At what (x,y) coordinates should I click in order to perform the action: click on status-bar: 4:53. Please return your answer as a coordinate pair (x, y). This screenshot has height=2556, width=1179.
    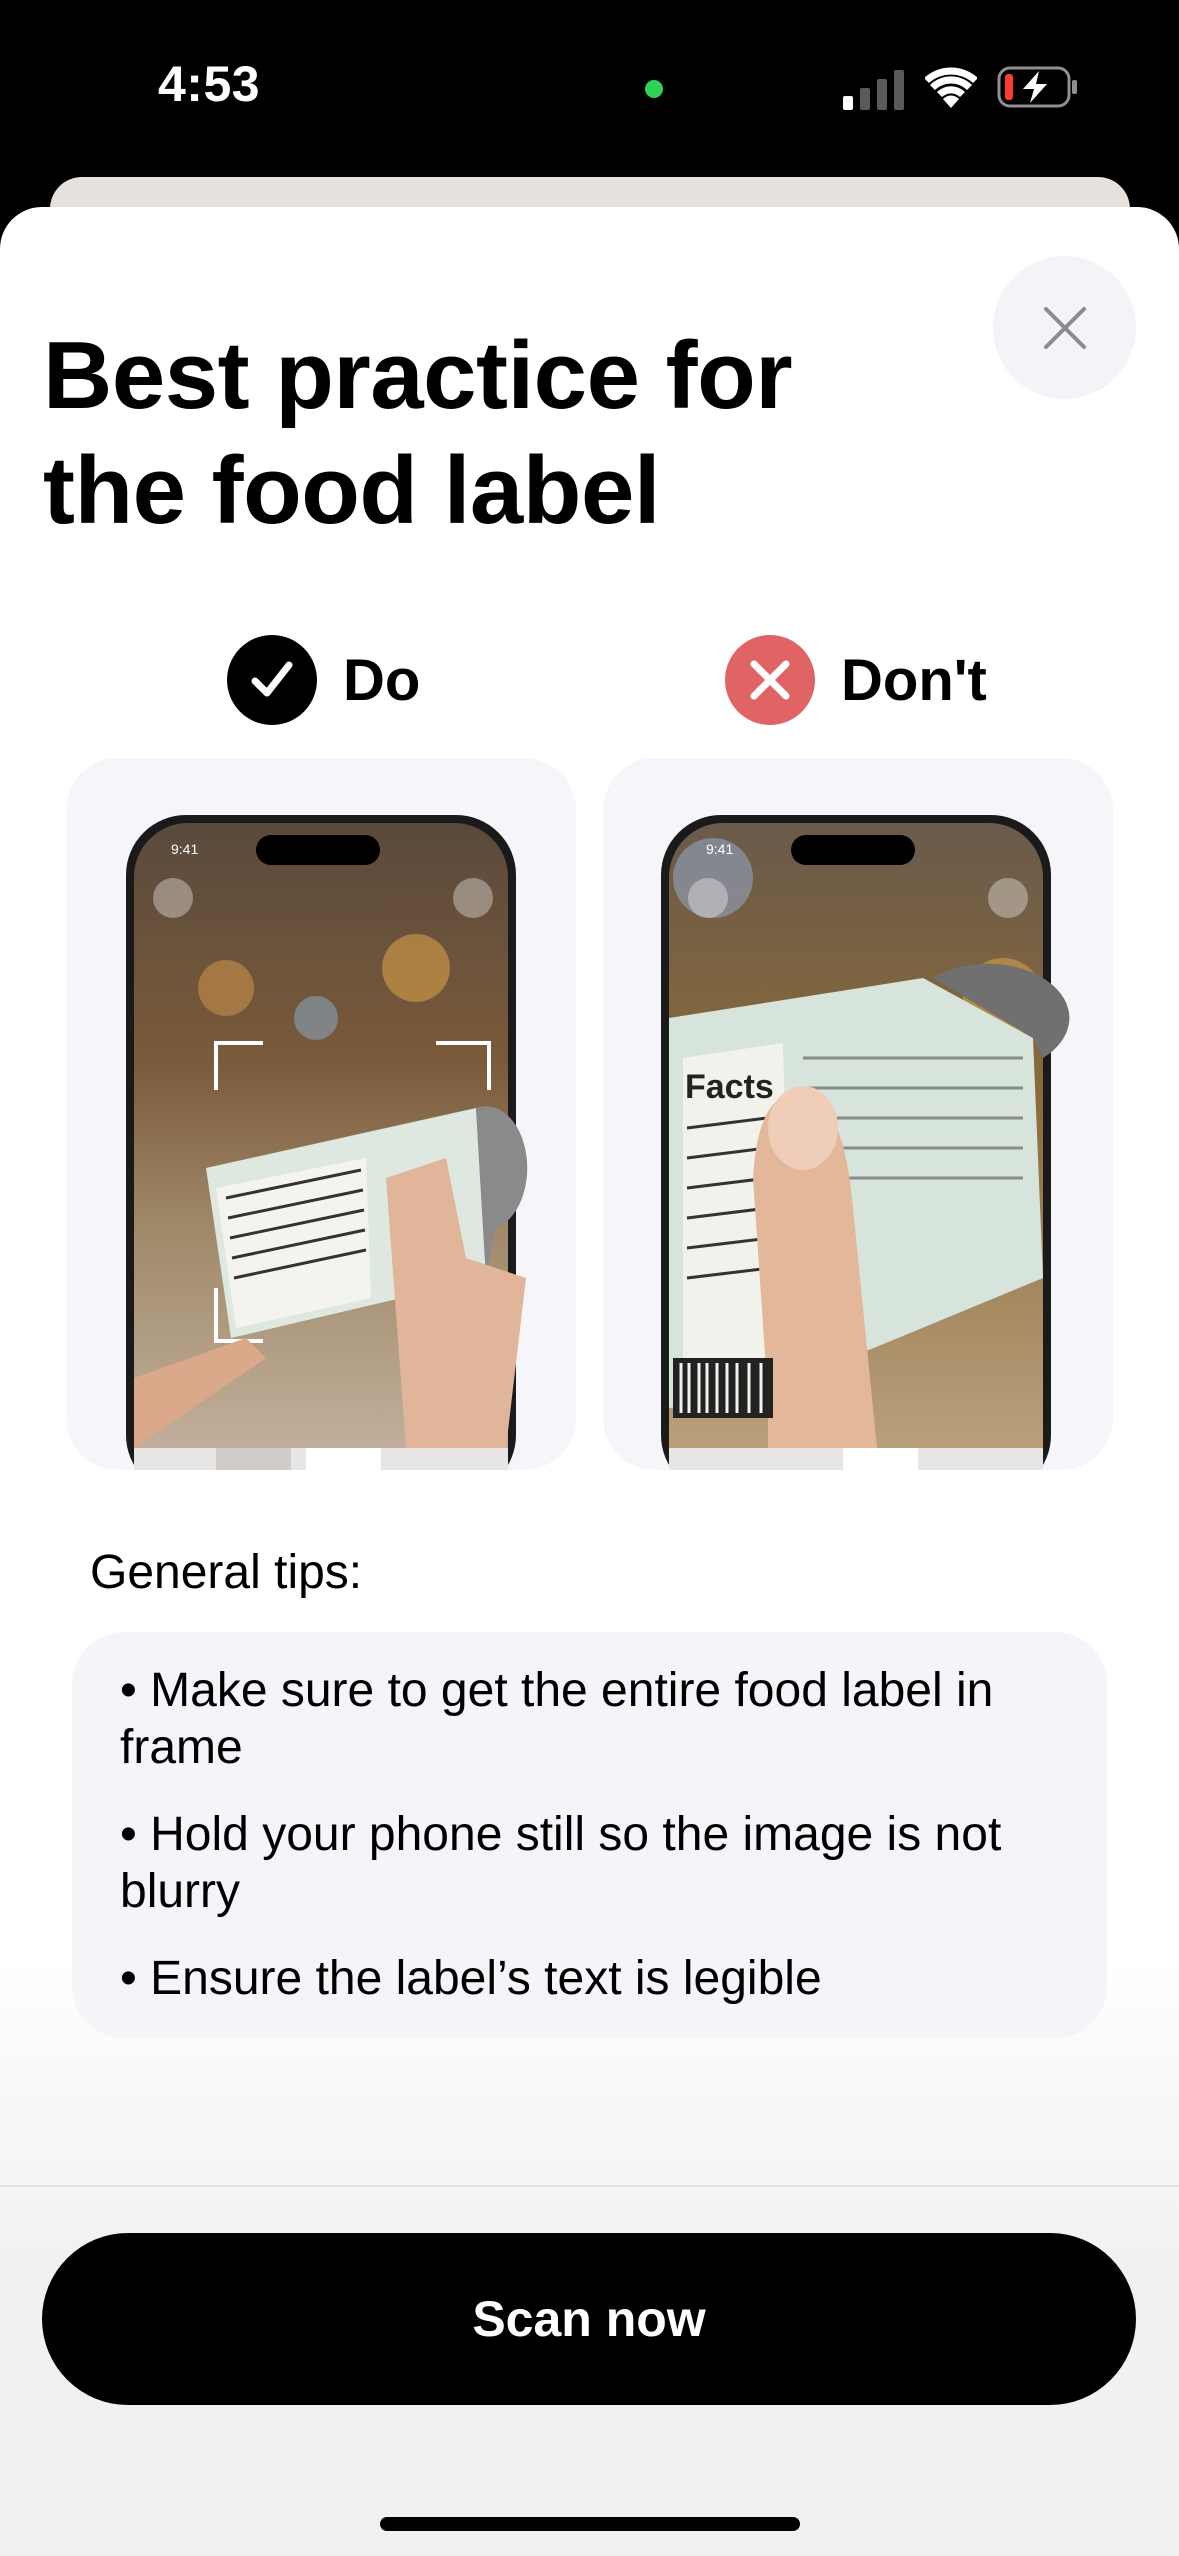
    Looking at the image, I should click on (589, 87).